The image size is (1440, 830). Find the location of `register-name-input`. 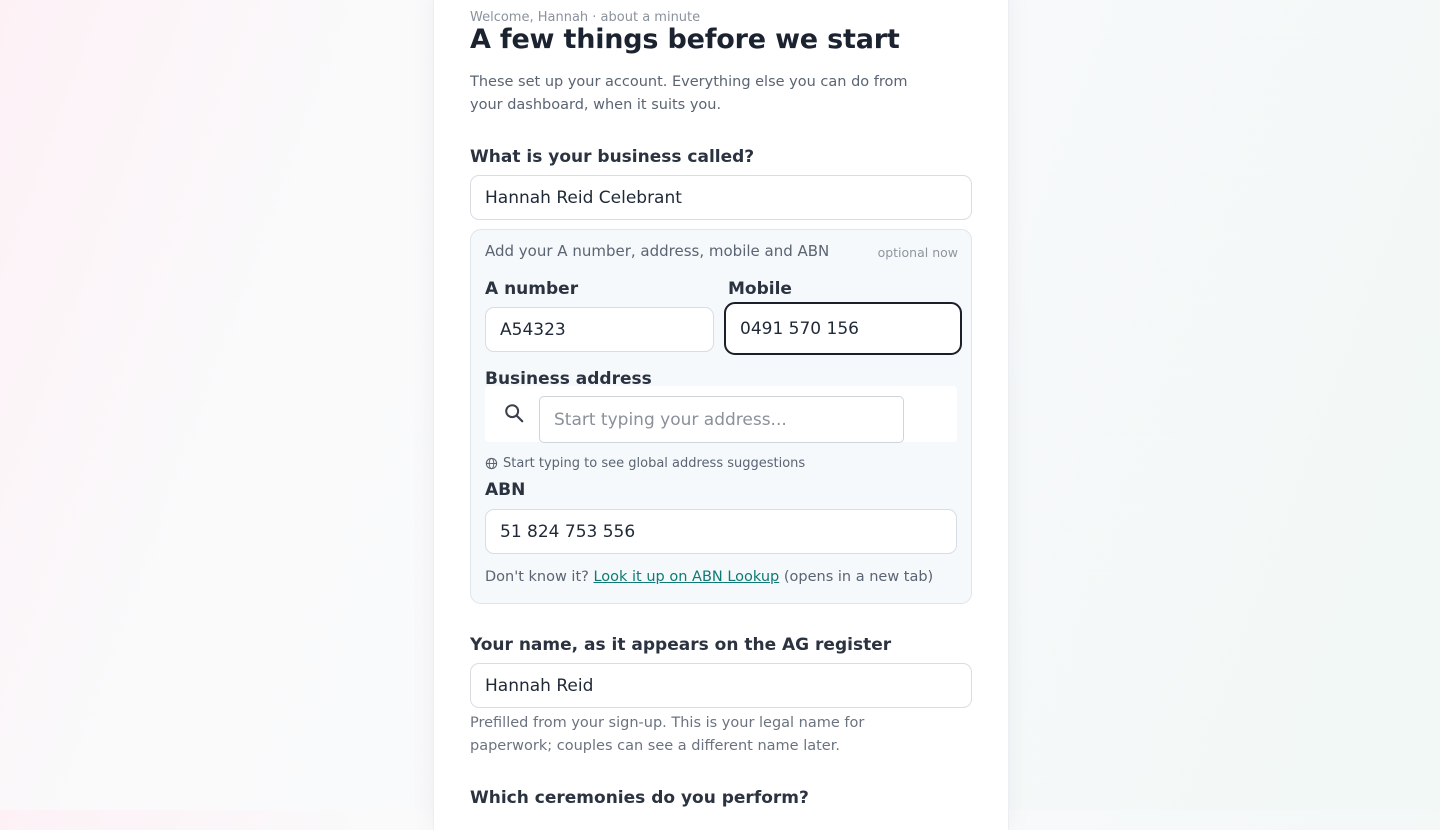

register-name-input is located at coordinates (721, 685).